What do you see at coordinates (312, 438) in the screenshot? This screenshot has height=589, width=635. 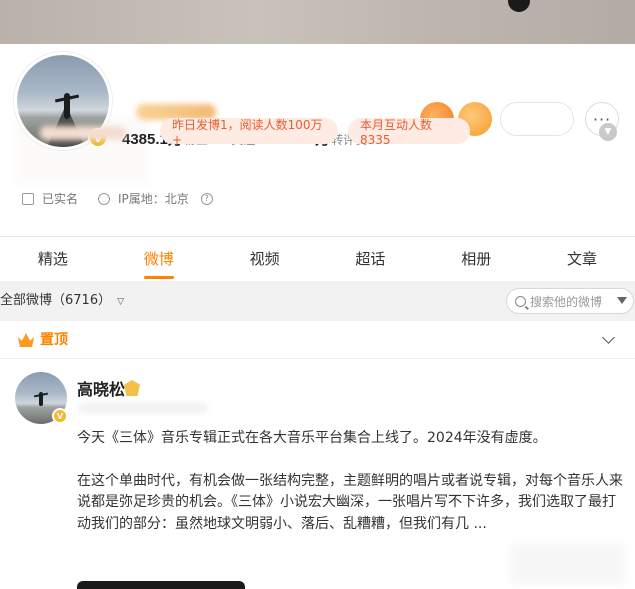 I see `post-paragraph: 今天《三体》音乐专辑正式在各大音乐平台集合上线了。2024年没有虚度。` at bounding box center [312, 438].